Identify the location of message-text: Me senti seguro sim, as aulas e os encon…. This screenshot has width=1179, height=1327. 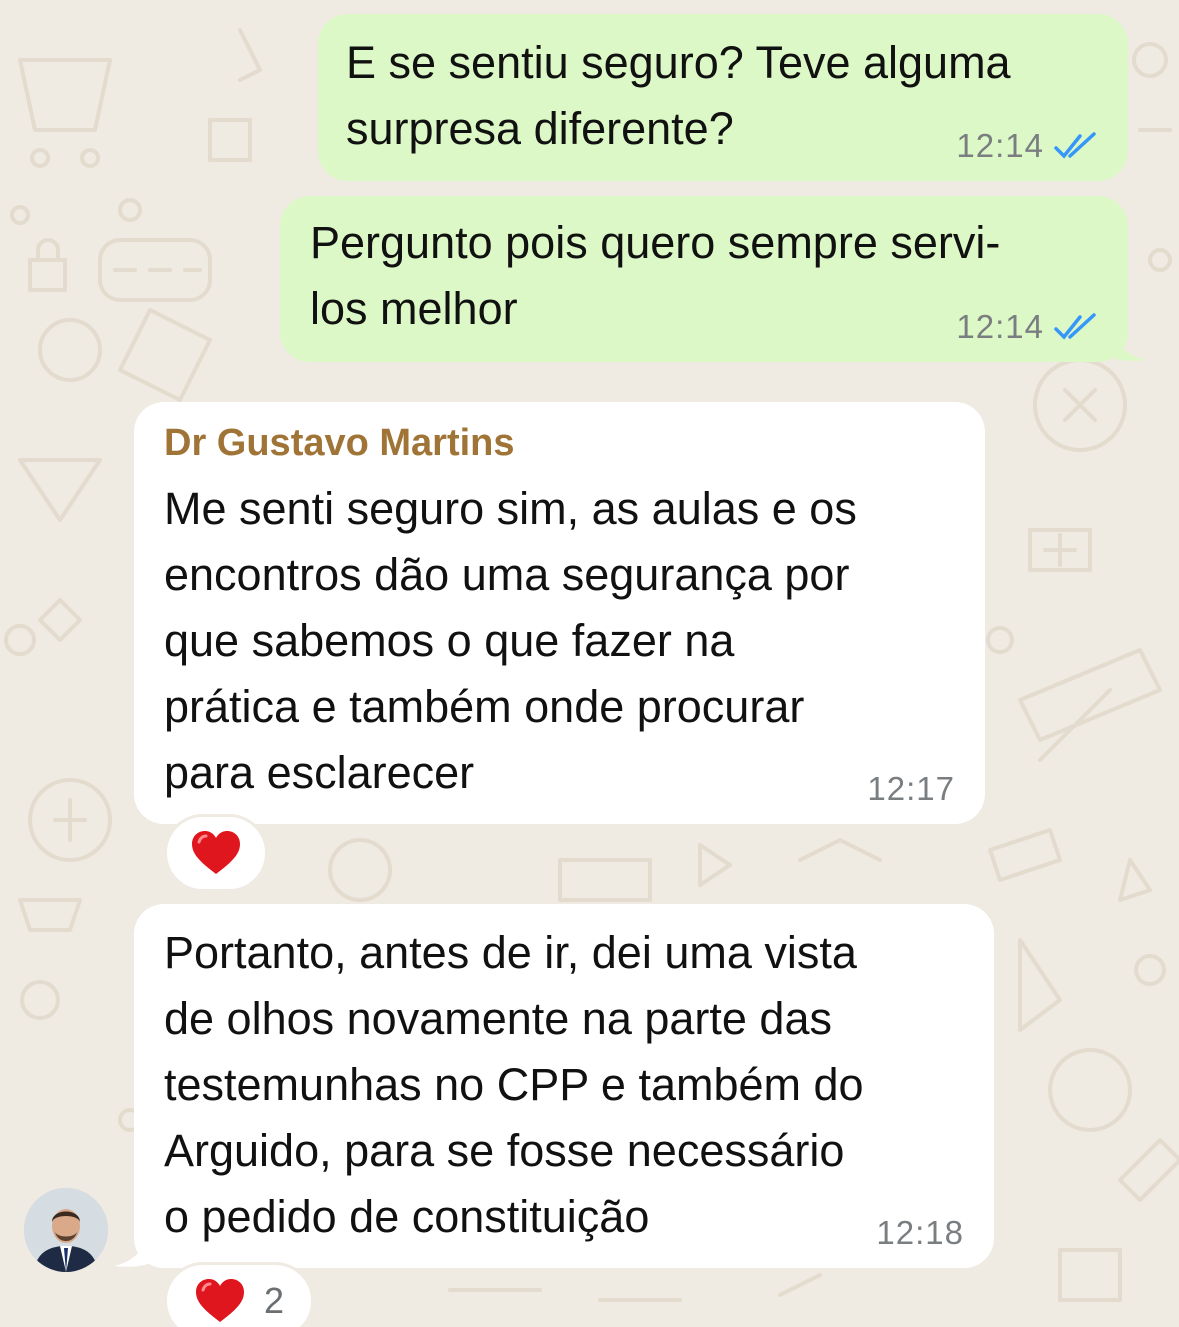
(510, 640).